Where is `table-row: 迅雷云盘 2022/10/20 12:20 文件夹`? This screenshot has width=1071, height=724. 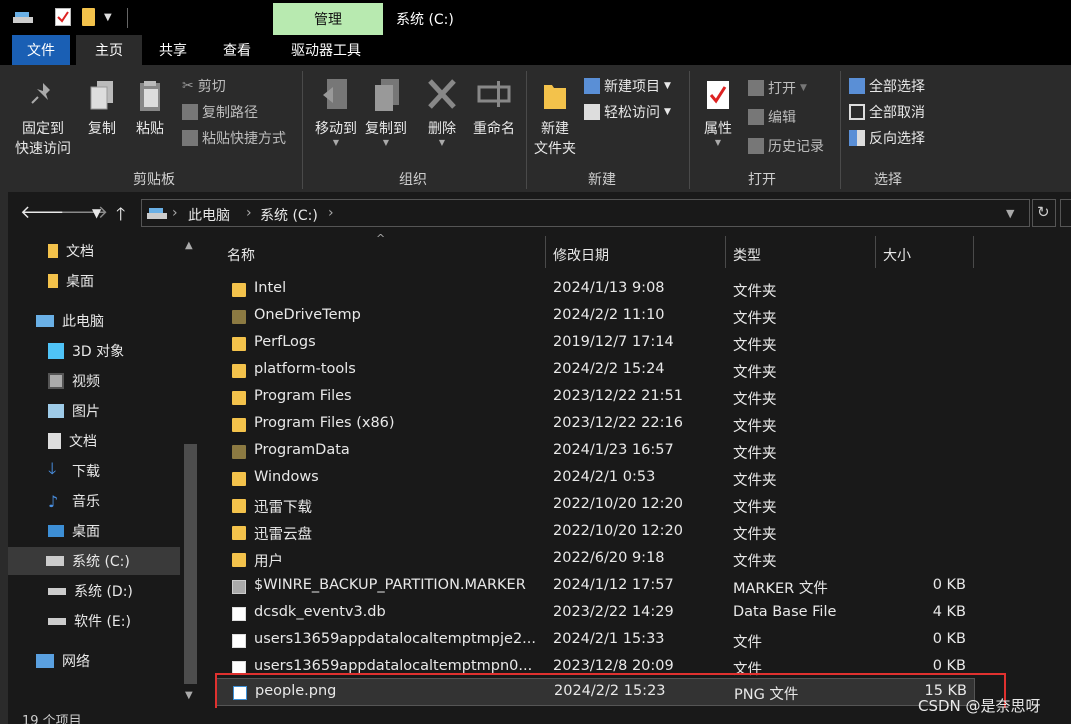 table-row: 迅雷云盘 2022/10/20 12:20 文件夹 is located at coordinates (595, 532).